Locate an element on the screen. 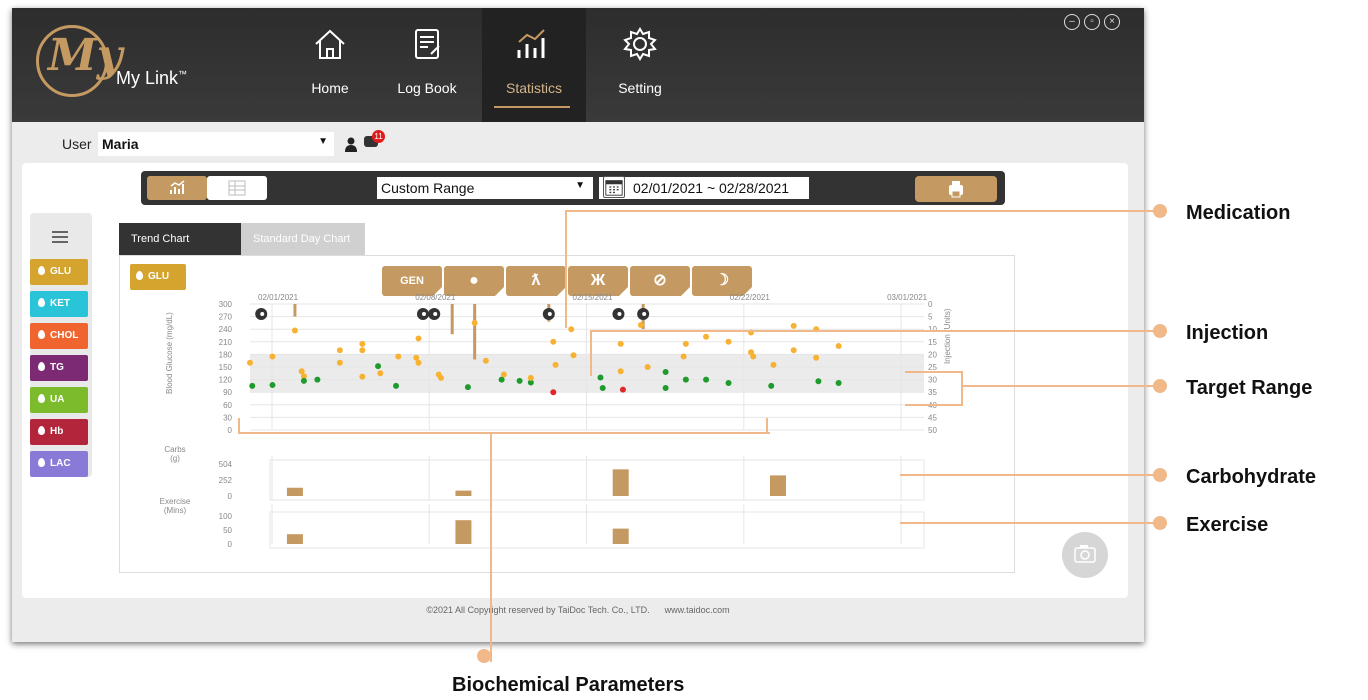 This screenshot has width=1368, height=700. nav-setting-label: Setting is located at coordinates (640, 88).